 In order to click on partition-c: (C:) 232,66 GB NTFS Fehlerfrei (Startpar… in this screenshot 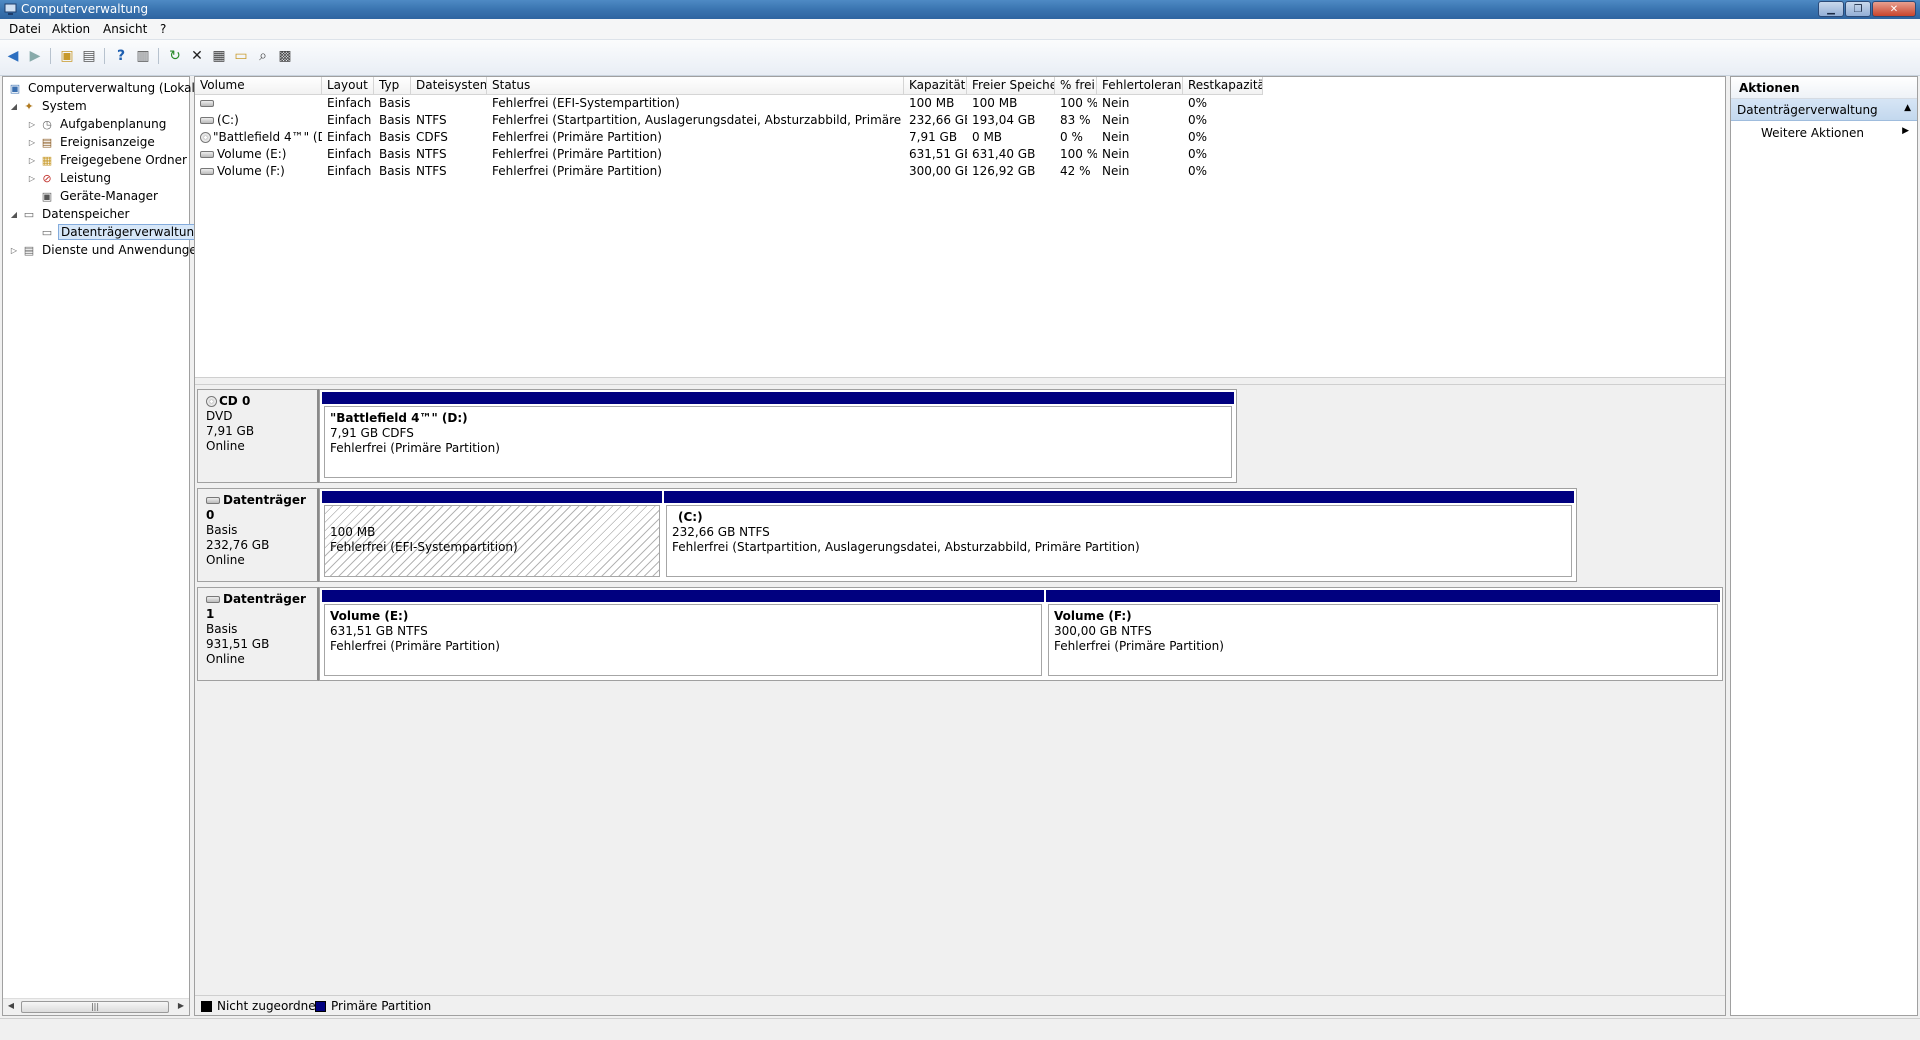, I will do `click(1119, 535)`.